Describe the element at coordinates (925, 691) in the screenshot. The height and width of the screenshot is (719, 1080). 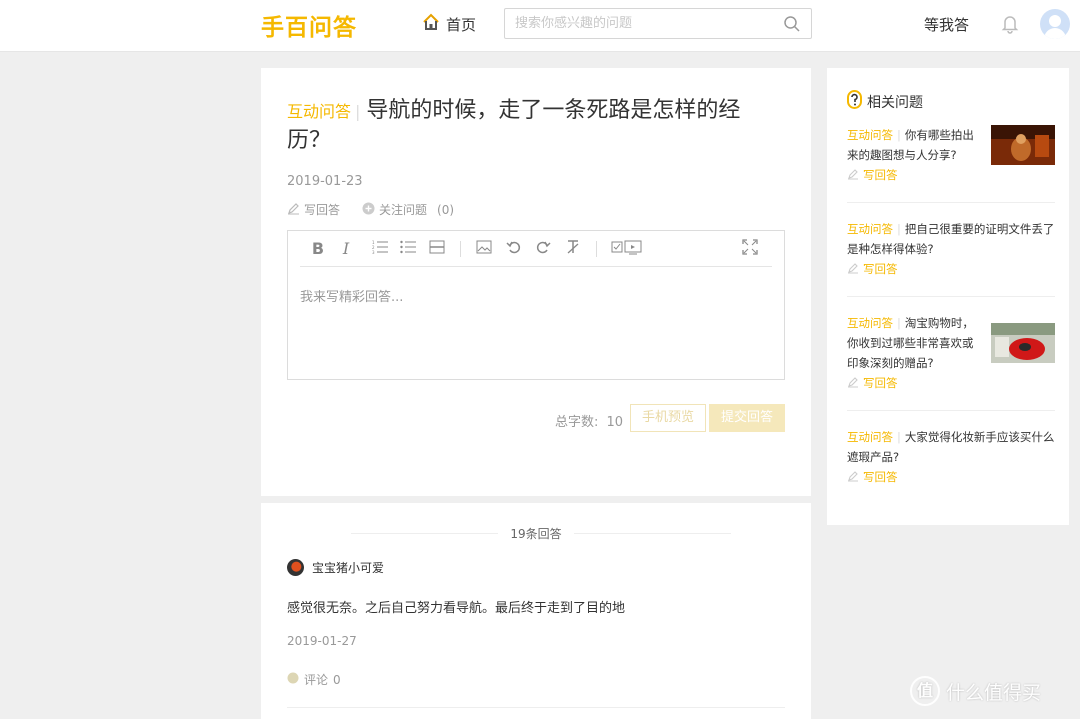
I see `watermark-logo-icon: 值` at that location.